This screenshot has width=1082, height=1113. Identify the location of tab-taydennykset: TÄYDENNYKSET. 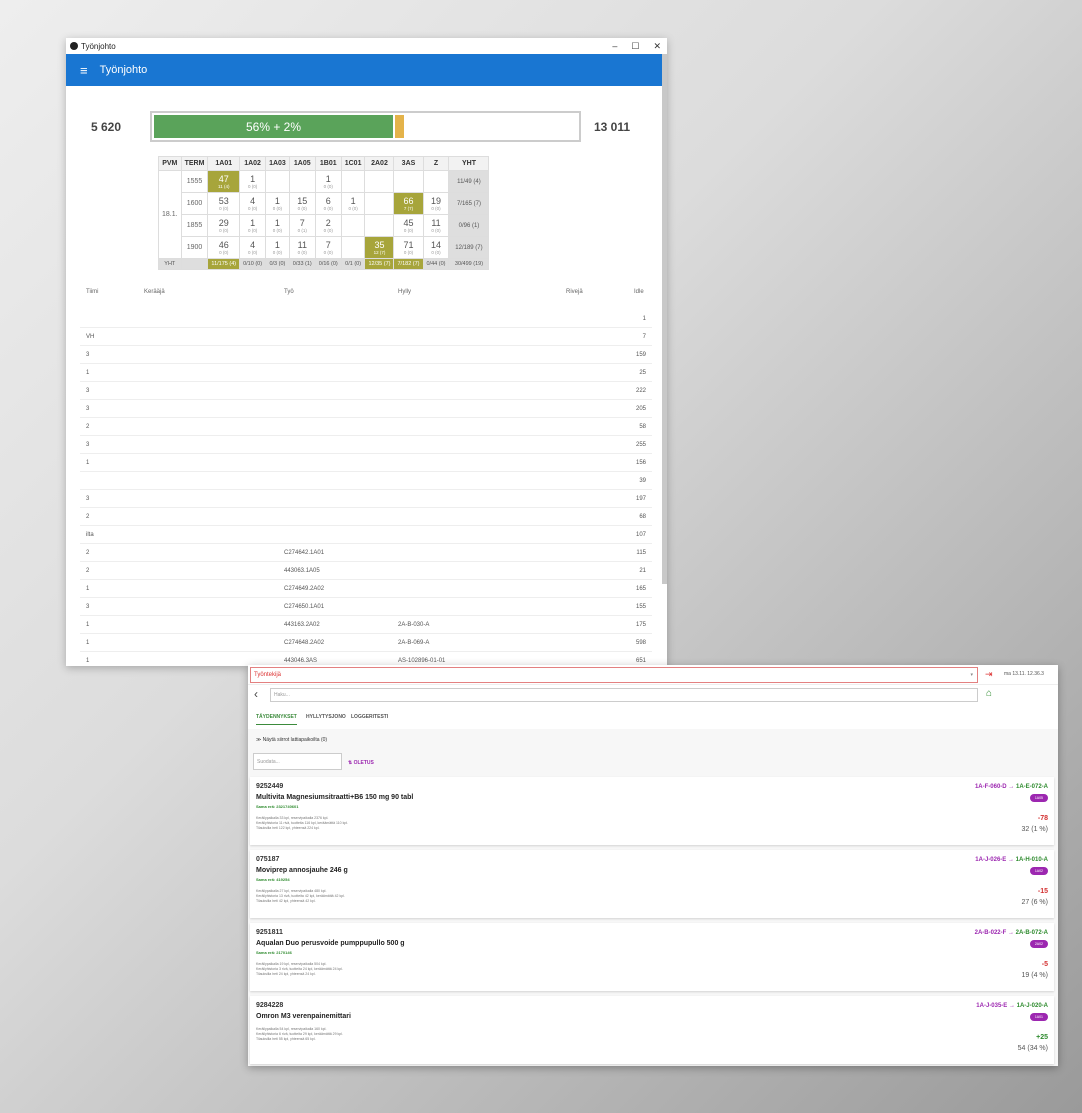
(276, 719).